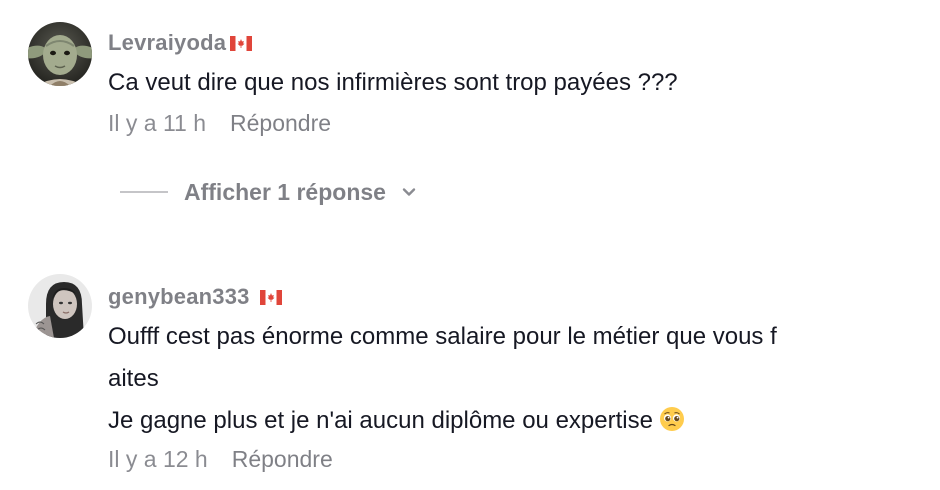 The width and height of the screenshot is (940, 490). What do you see at coordinates (167, 43) in the screenshot?
I see `username: Levraiyoda` at bounding box center [167, 43].